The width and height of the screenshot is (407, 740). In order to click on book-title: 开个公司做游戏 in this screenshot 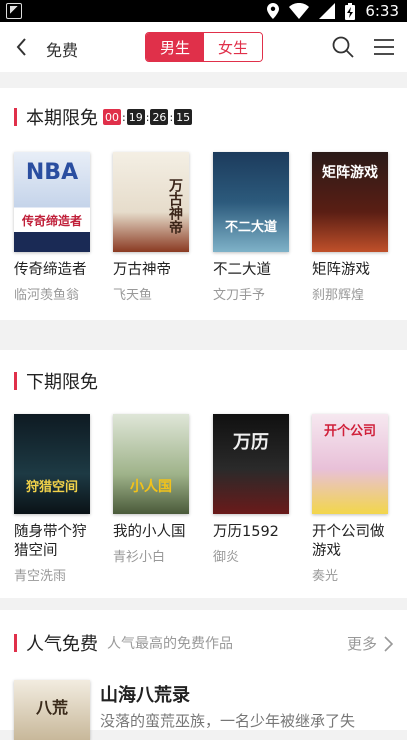, I will do `click(348, 541)`.